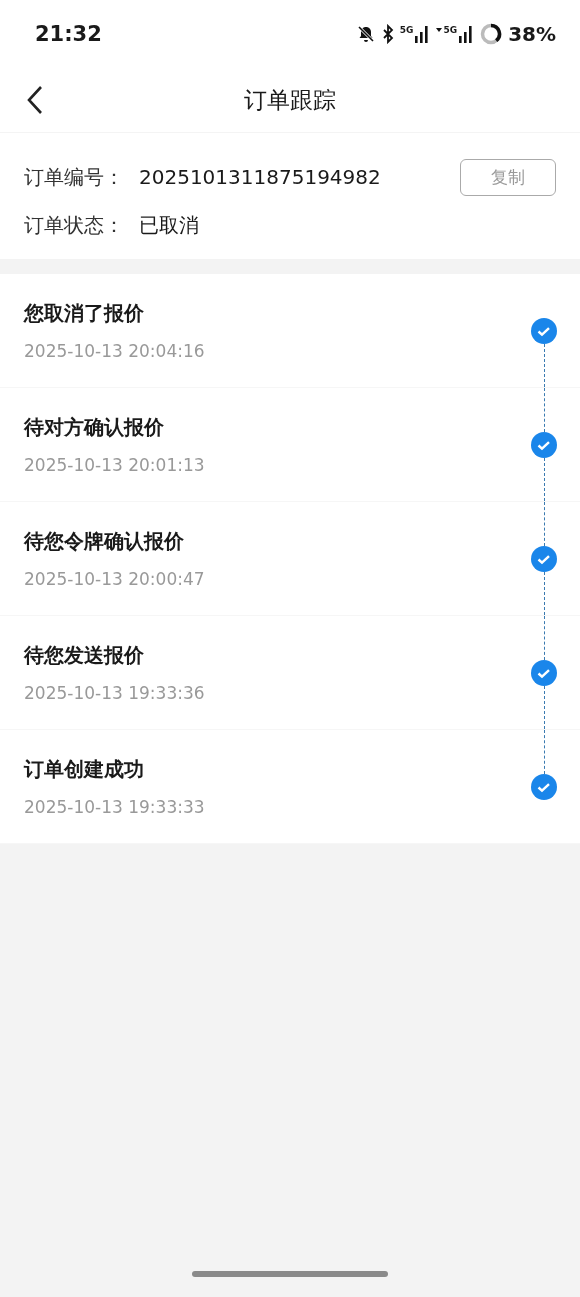  Describe the element at coordinates (290, 100) in the screenshot. I see `page-title: 订单跟踪` at that location.